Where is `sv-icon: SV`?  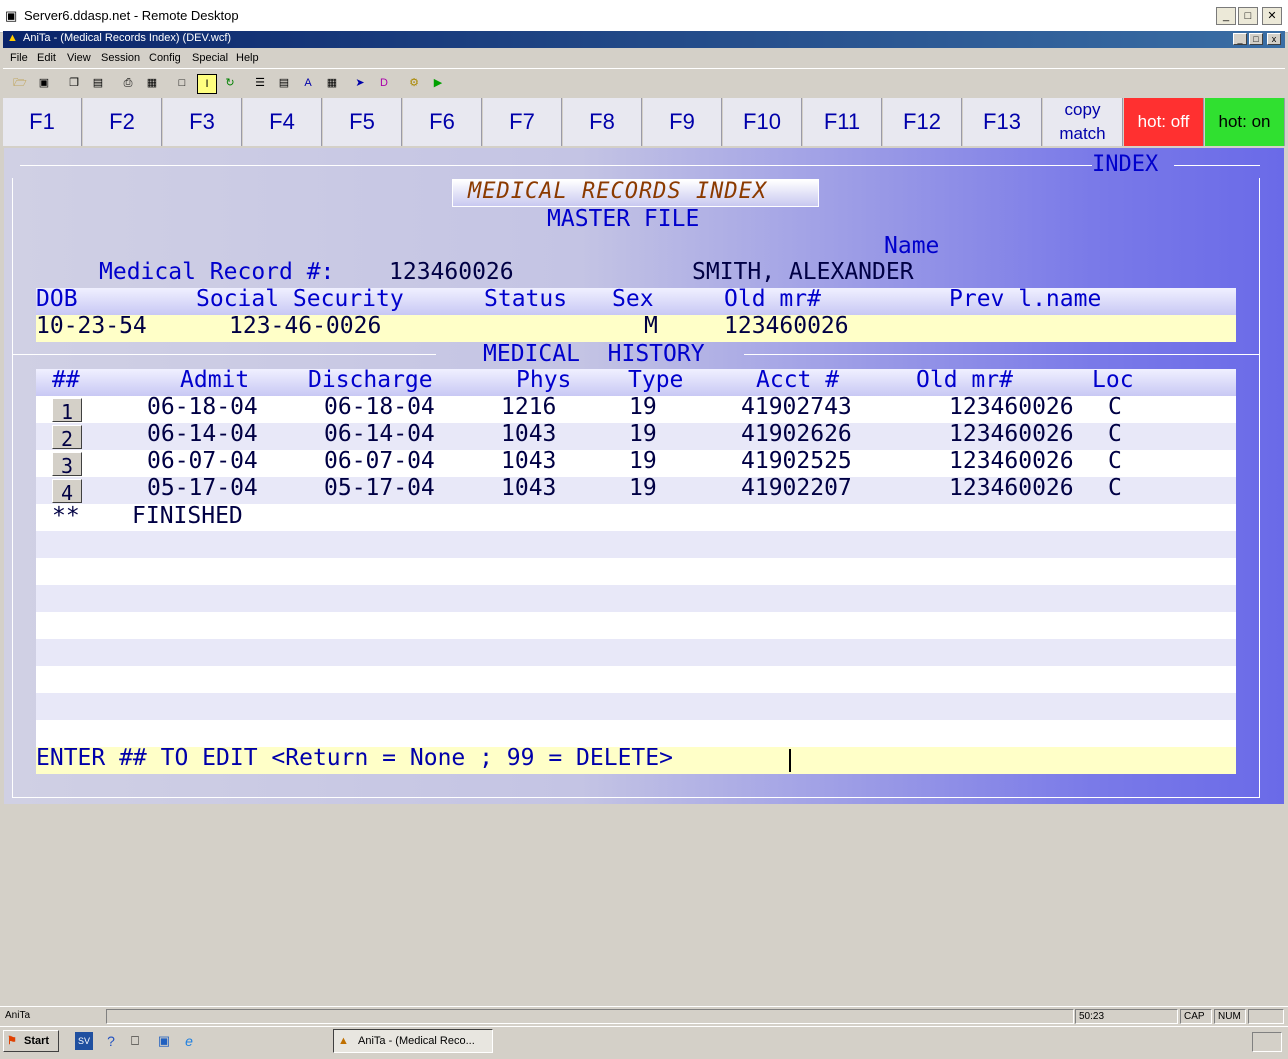
sv-icon: SV is located at coordinates (84, 1041).